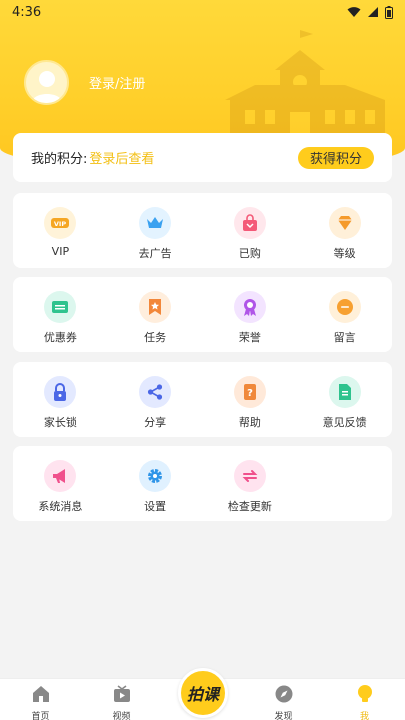 This screenshot has width=405, height=720. I want to click on school-building-illustration, so click(305, 85).